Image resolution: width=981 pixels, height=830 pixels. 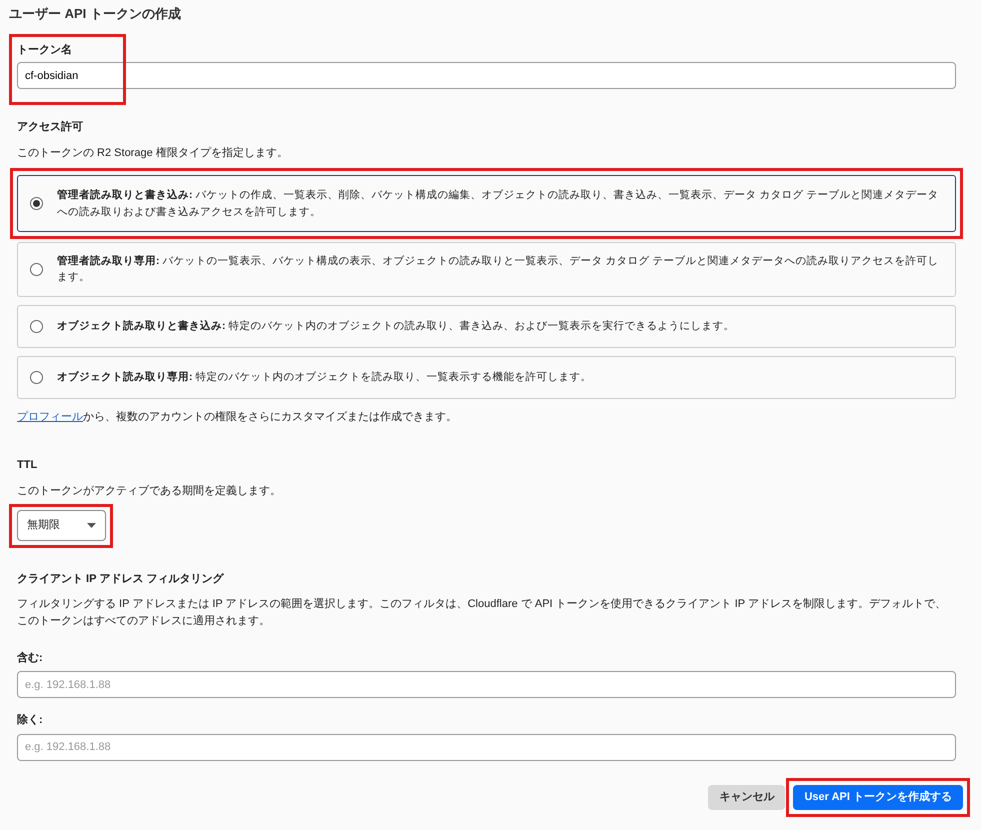 What do you see at coordinates (324, 377) in the screenshot?
I see `option-text: オブジェクト読み取り専用: 特定のバケット内のオブジェクトを読み取り、一覧表示する機能を許可します。` at bounding box center [324, 377].